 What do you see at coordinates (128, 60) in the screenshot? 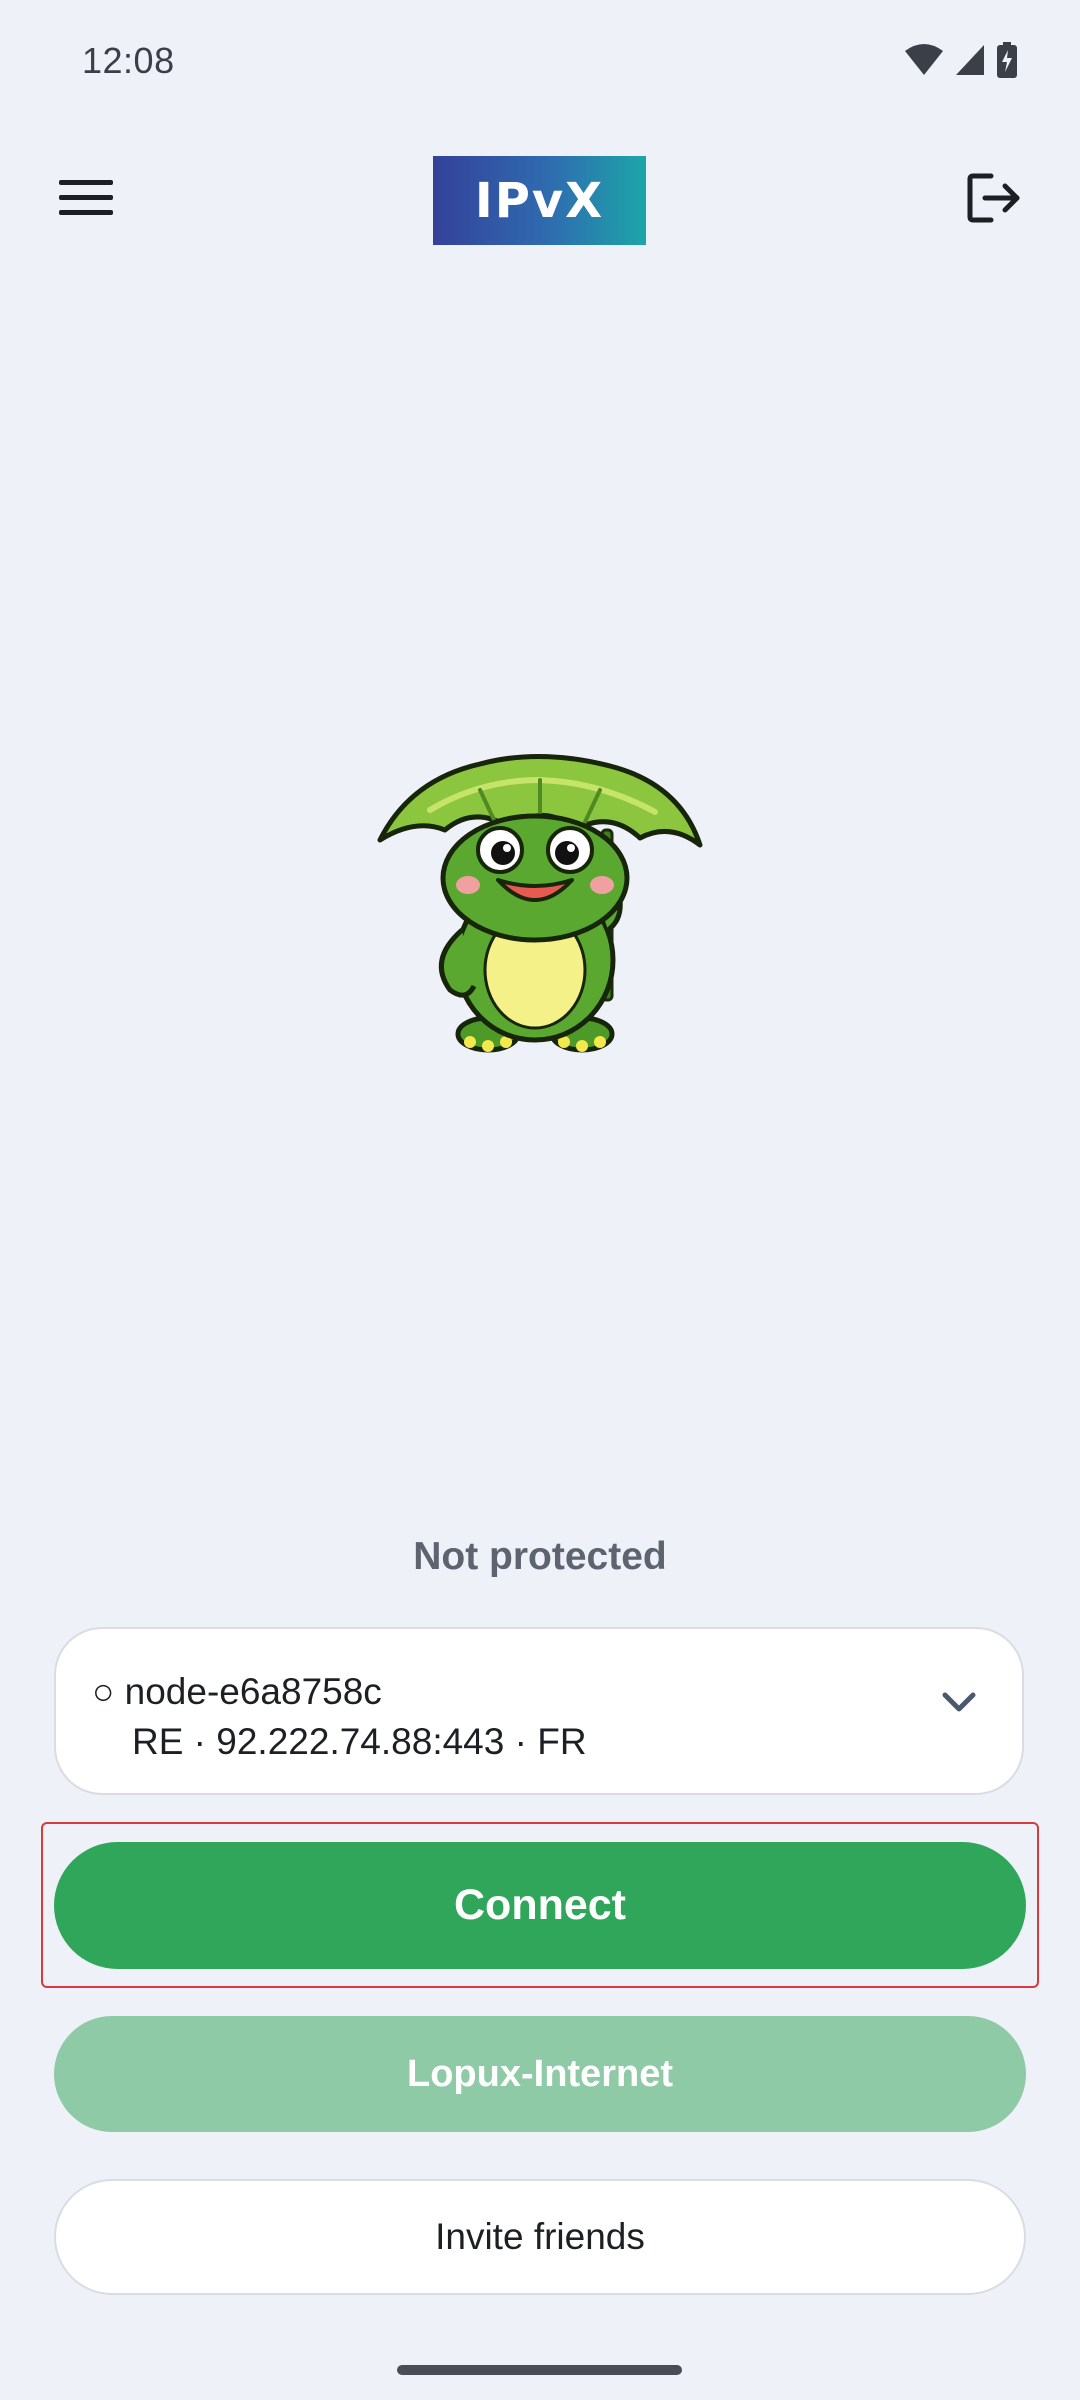
I see `status-time: 12:08` at bounding box center [128, 60].